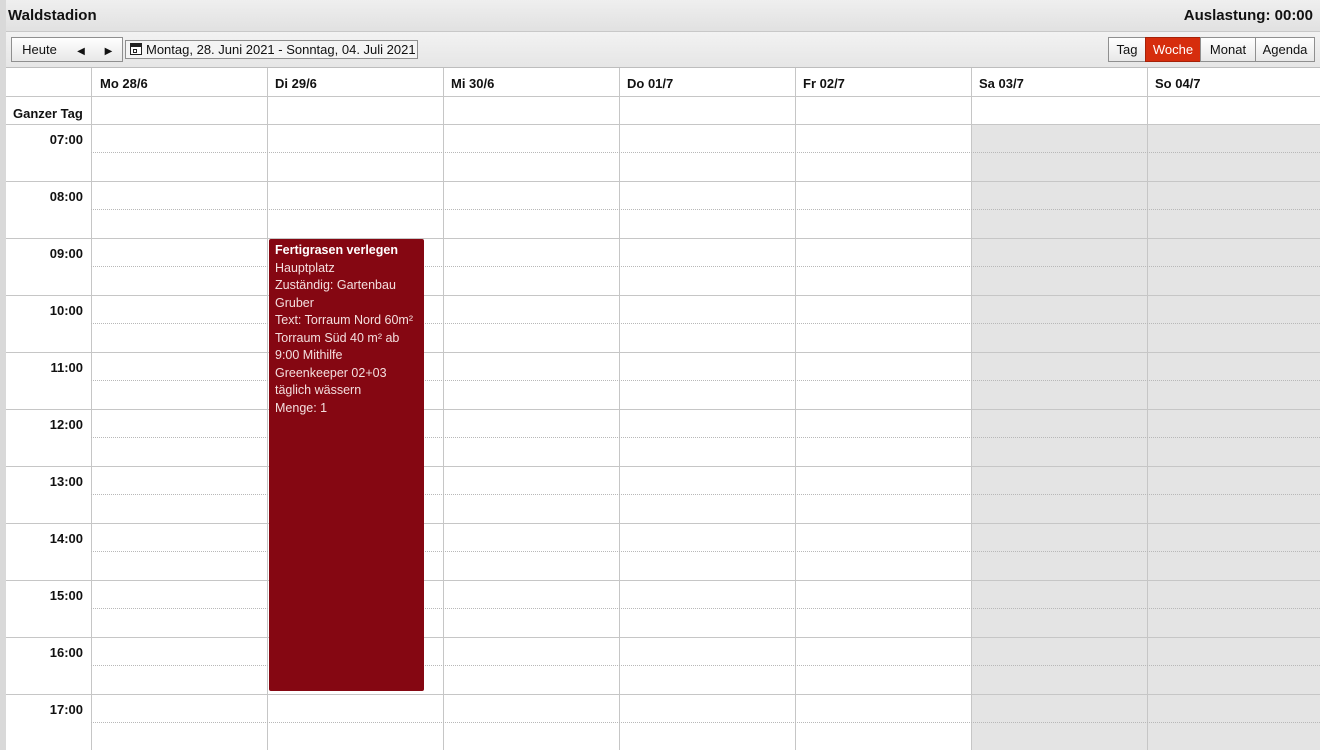 This screenshot has height=750, width=1320. What do you see at coordinates (1285, 49) in the screenshot?
I see `view-agenda-button: Agenda` at bounding box center [1285, 49].